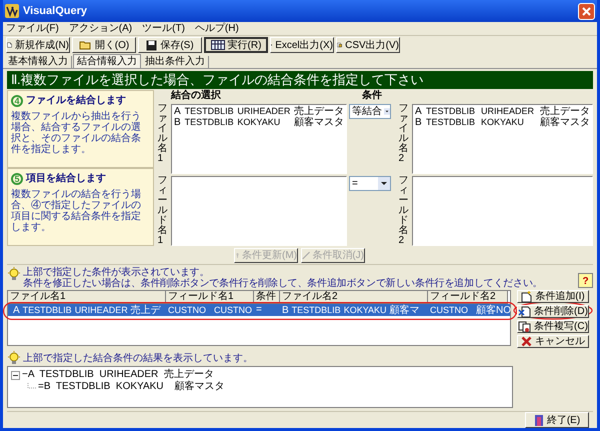 The width and height of the screenshot is (600, 431). What do you see at coordinates (468, 297) in the screenshot?
I see `column-header: フィールド名2` at bounding box center [468, 297].